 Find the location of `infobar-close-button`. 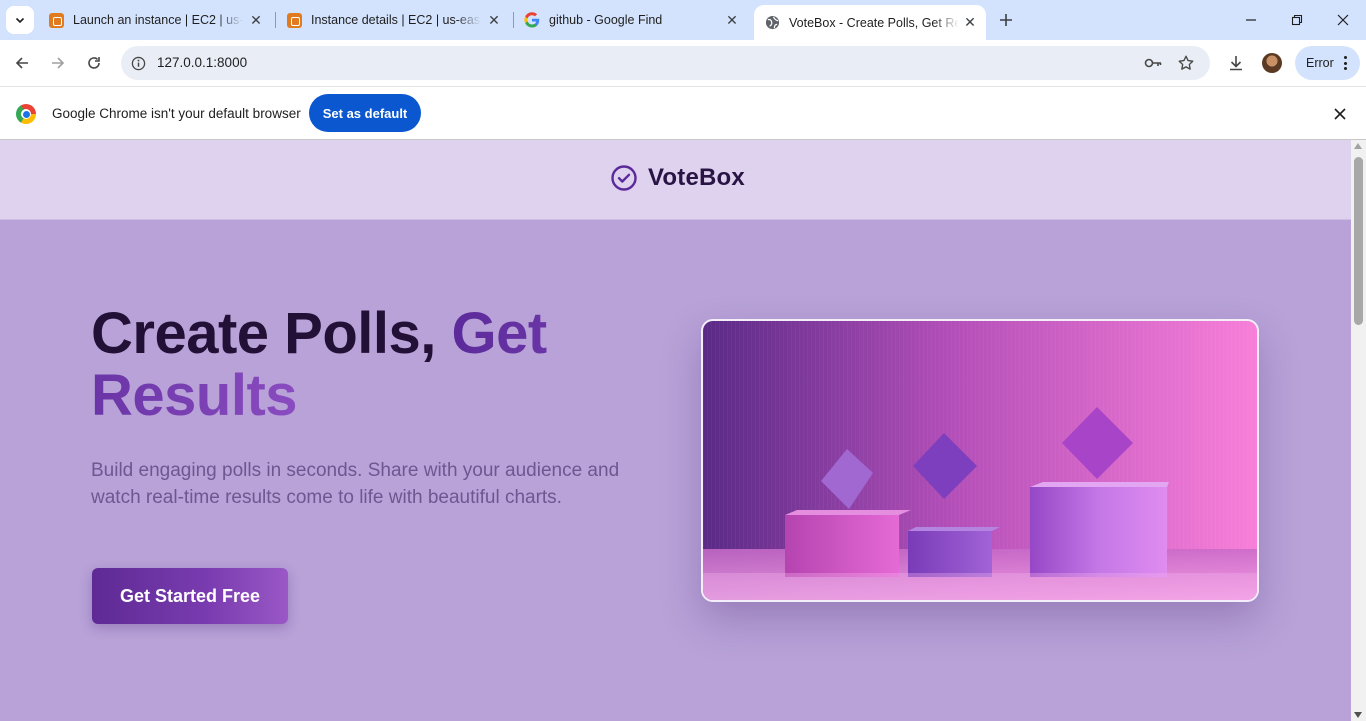

infobar-close-button is located at coordinates (1340, 114).